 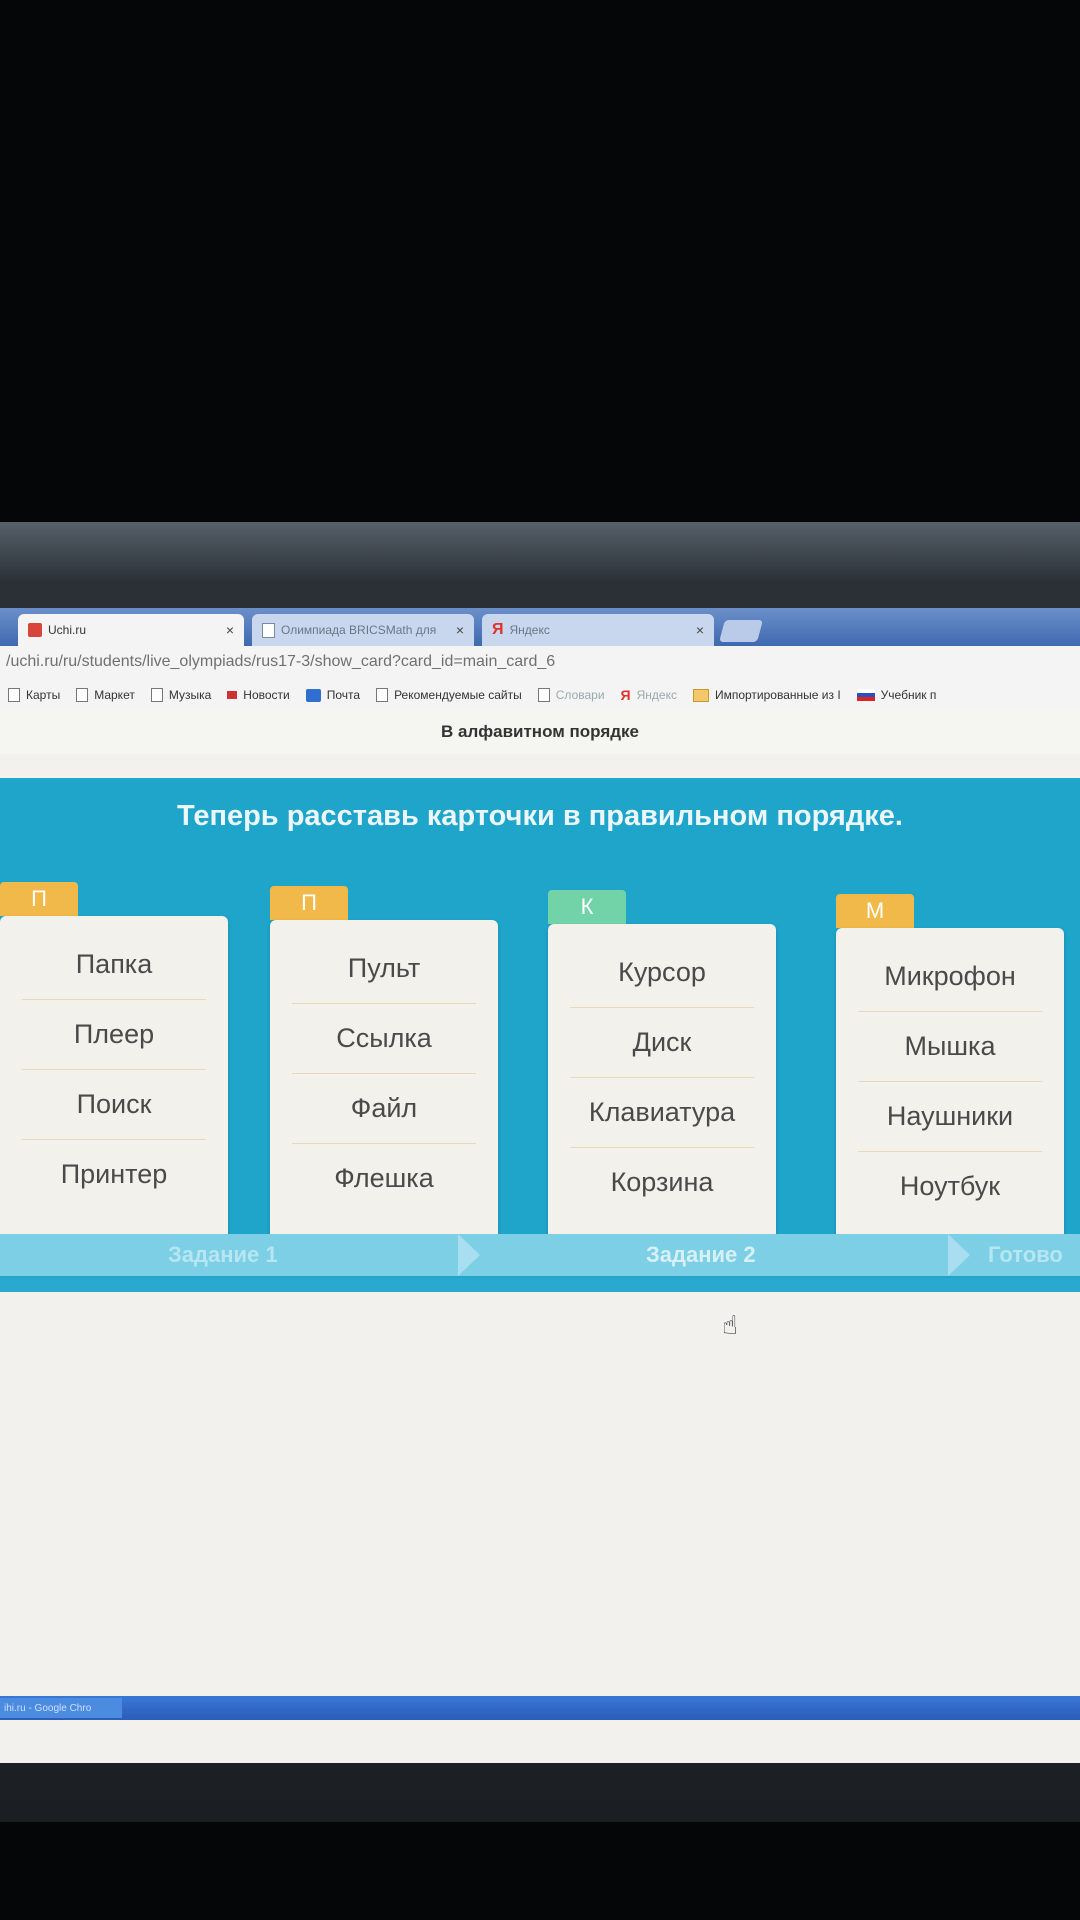 What do you see at coordinates (384, 1039) in the screenshot?
I see `word-item: Ссылка` at bounding box center [384, 1039].